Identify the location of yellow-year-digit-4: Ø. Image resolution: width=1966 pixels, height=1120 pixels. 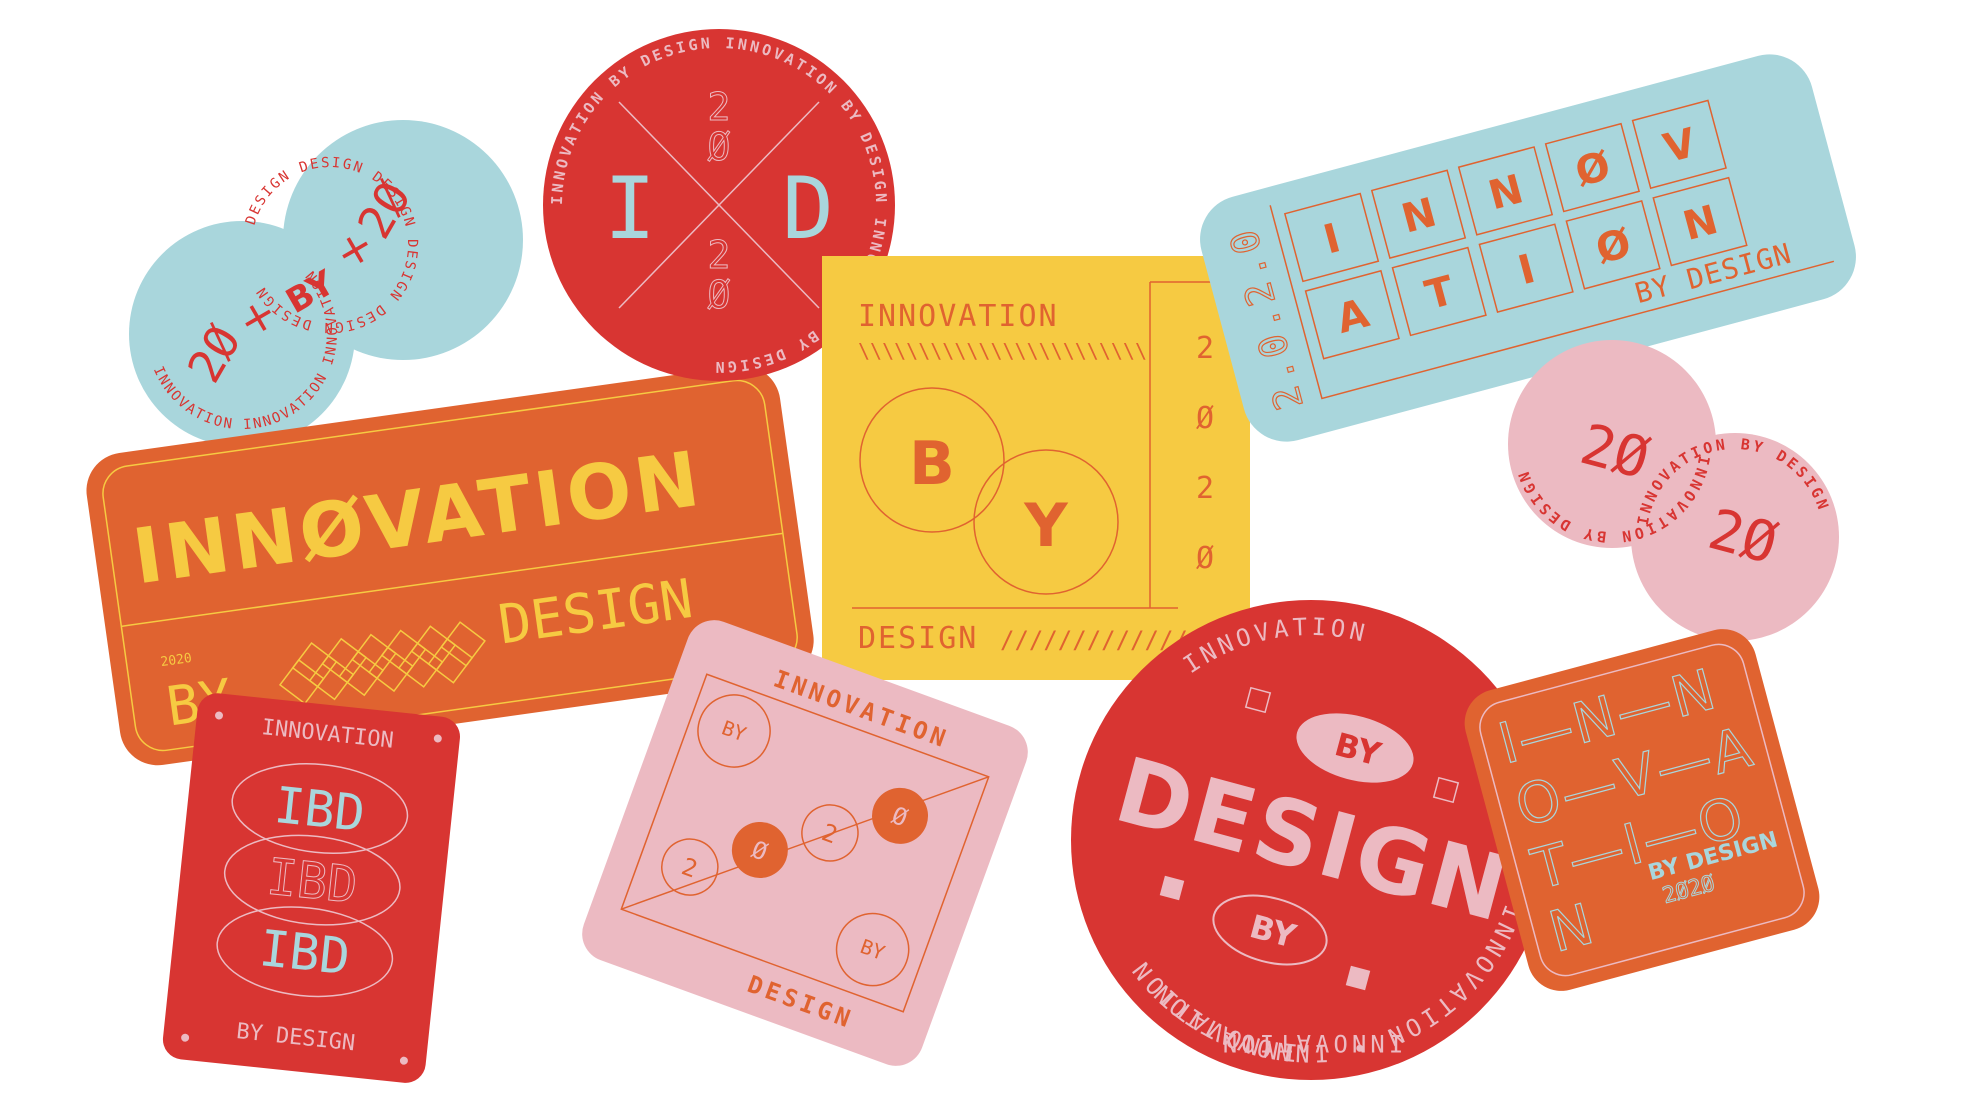
(1205, 558).